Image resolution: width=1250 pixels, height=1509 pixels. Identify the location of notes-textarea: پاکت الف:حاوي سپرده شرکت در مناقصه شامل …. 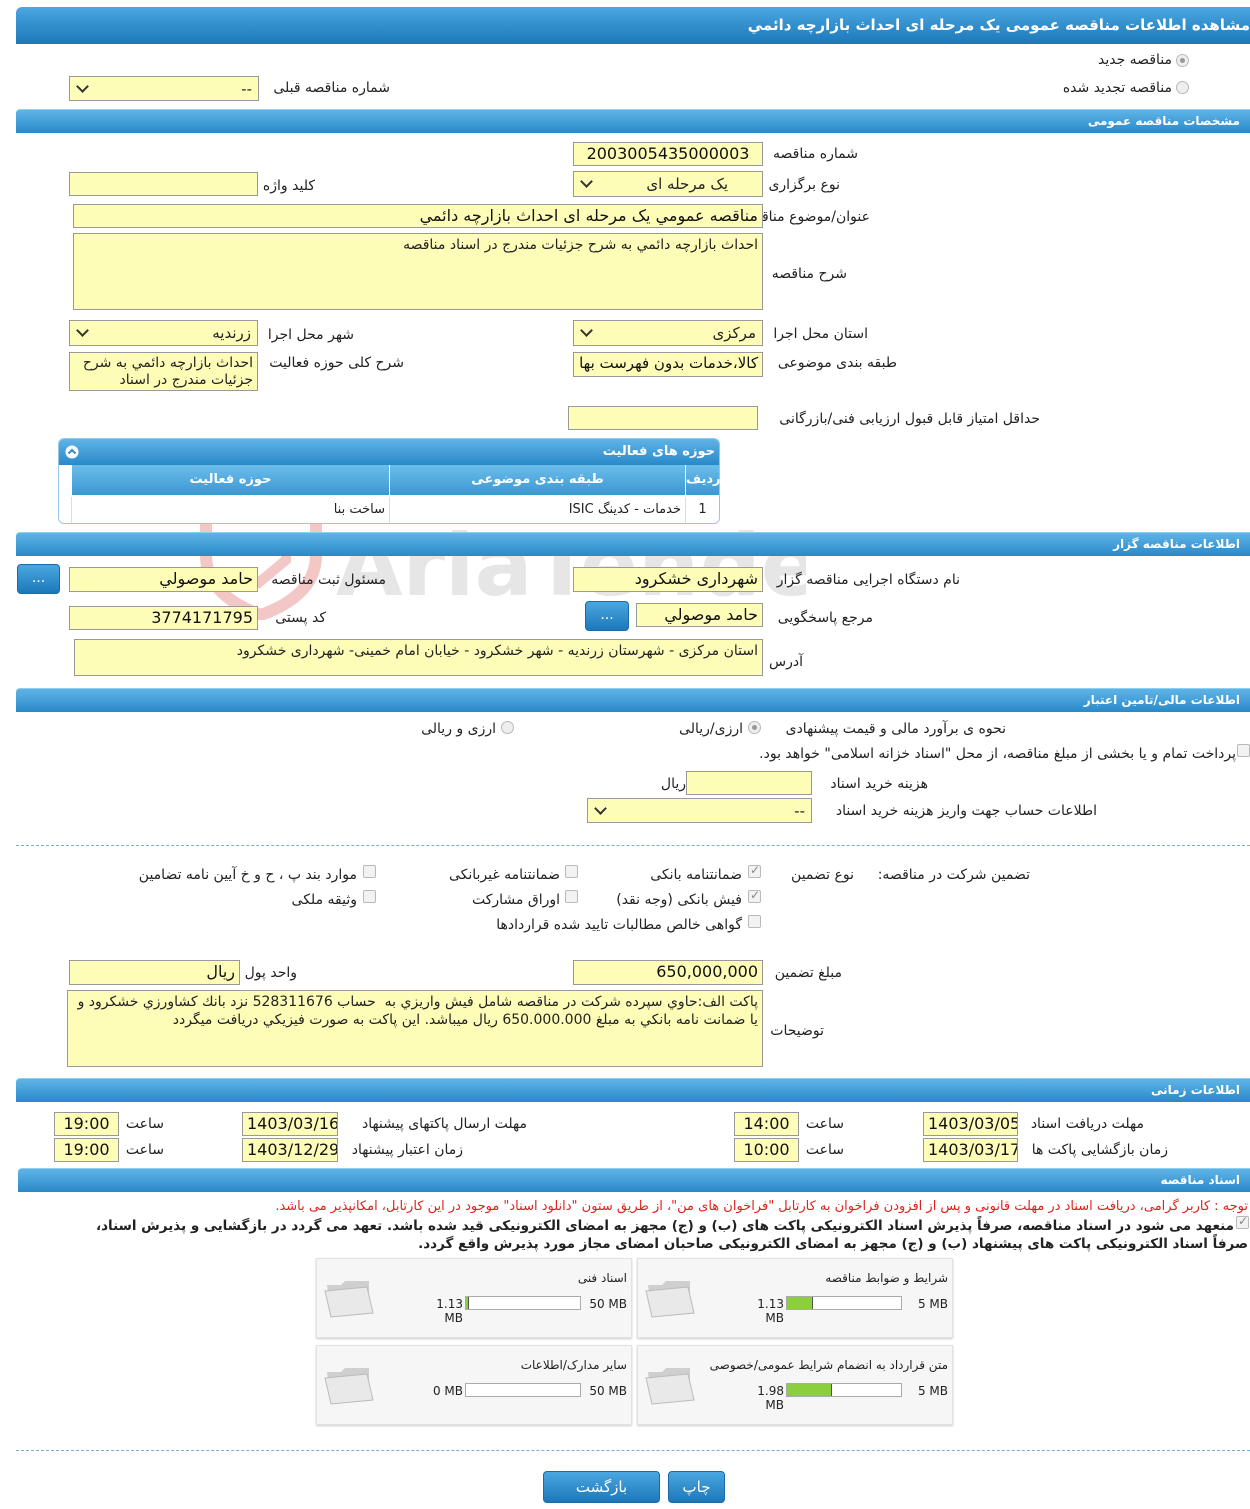
(415, 1028).